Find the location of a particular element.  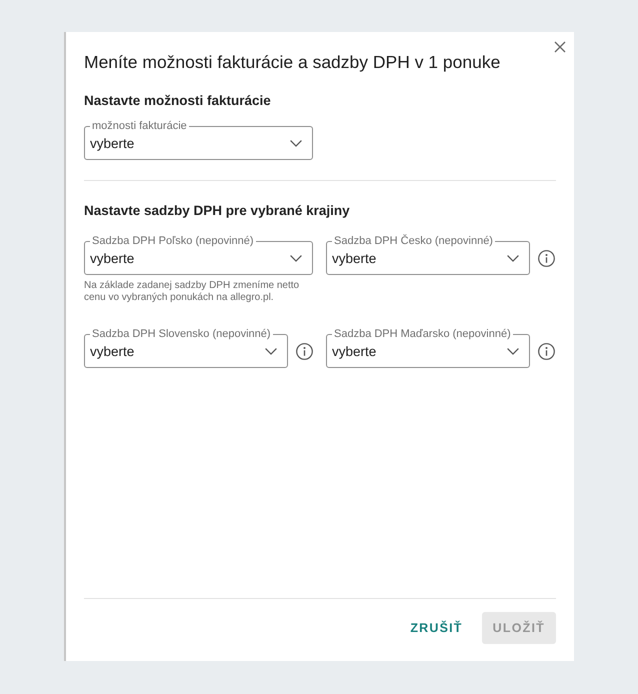

help-text: Na základe zadanej sadzby DPH zmeníme netto cenu vo vybraných ponukách na allegro.pl. is located at coordinates (192, 292).